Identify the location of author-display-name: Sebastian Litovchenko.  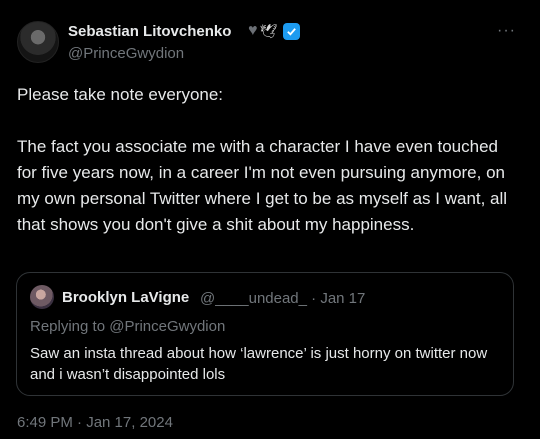
(149, 31).